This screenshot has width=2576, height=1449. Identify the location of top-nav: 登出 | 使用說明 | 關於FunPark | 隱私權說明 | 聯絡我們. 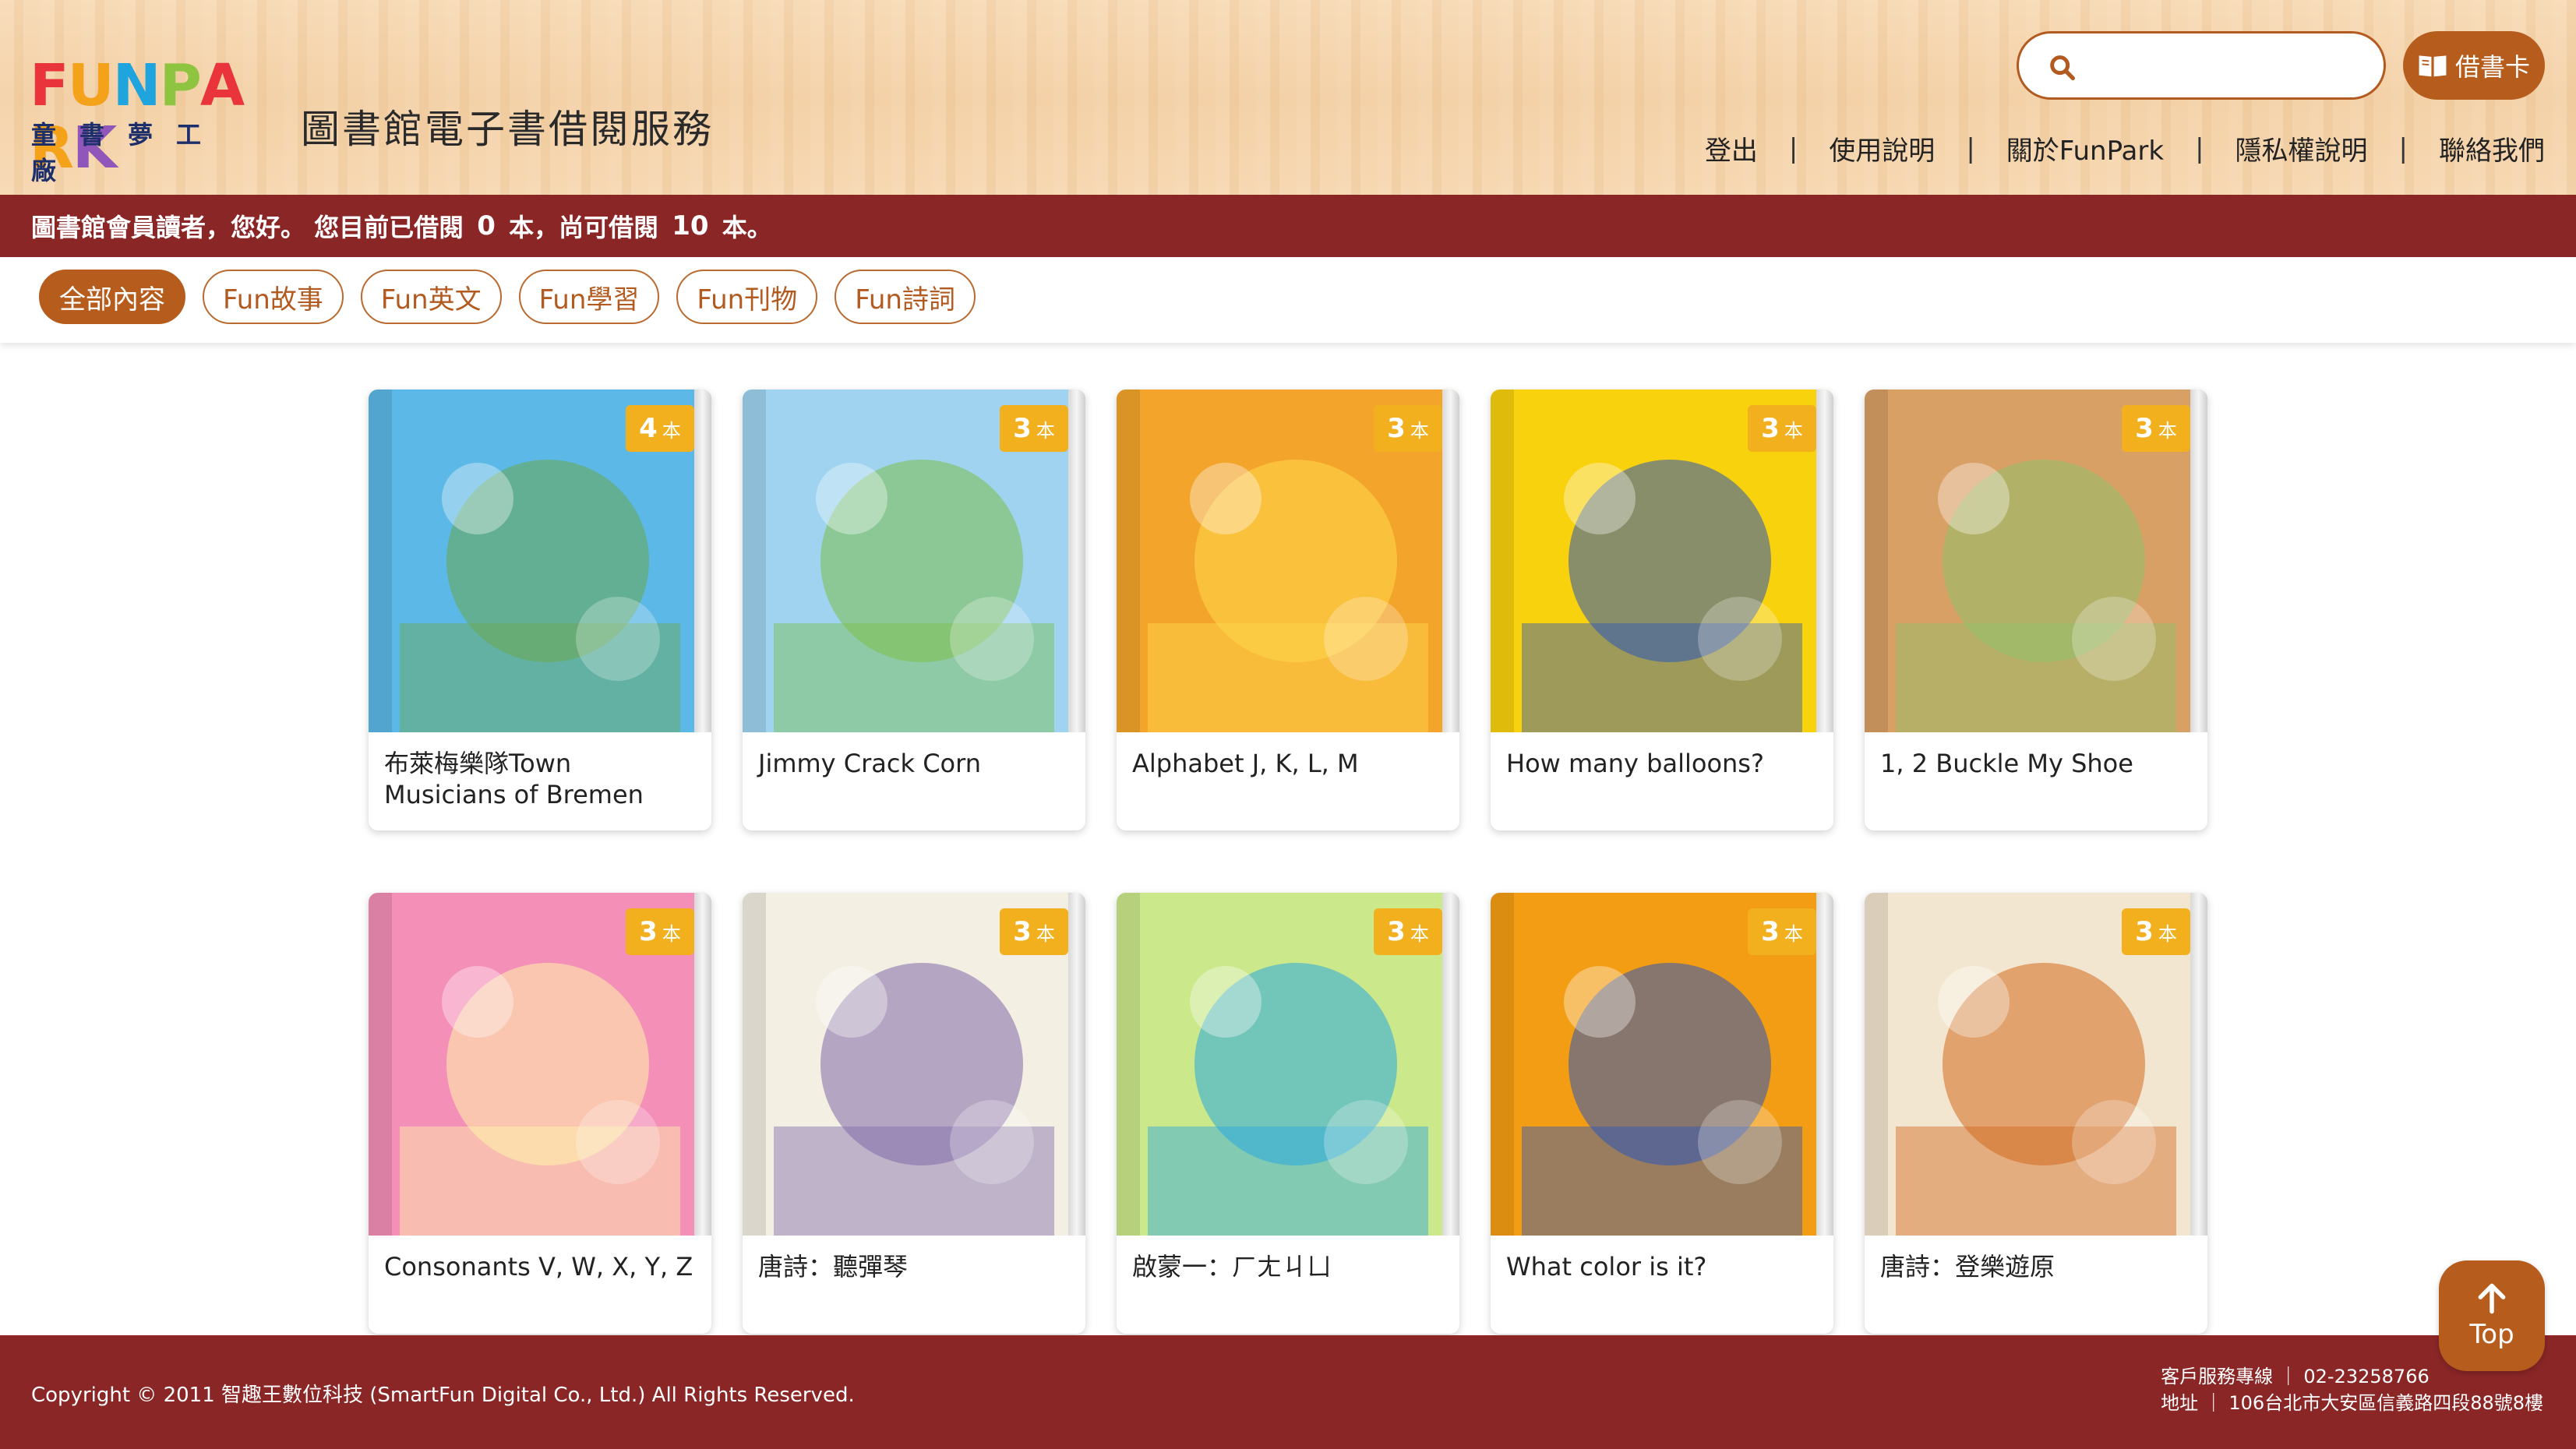
(2125, 148).